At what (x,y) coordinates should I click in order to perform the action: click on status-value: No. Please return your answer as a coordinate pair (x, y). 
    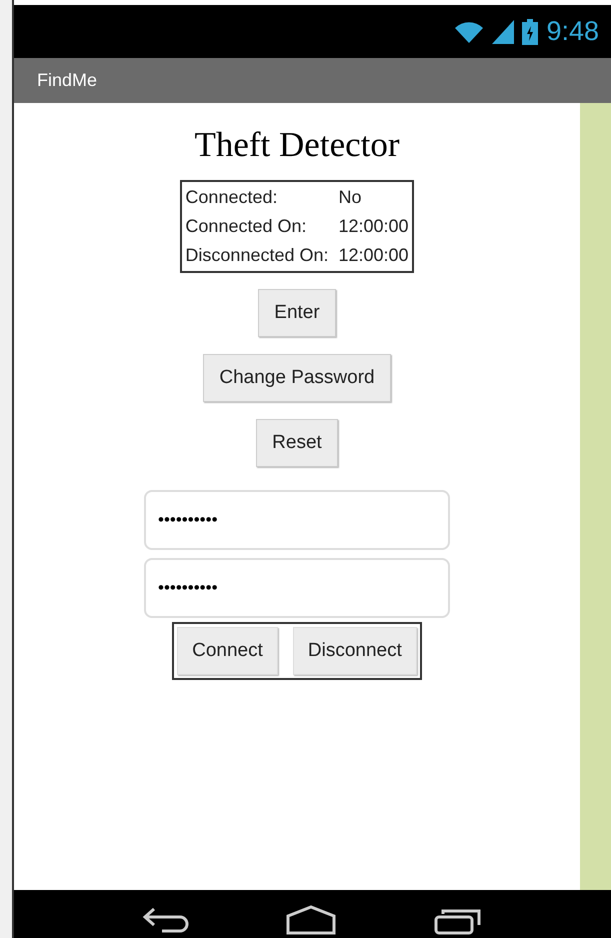
    Looking at the image, I should click on (350, 197).